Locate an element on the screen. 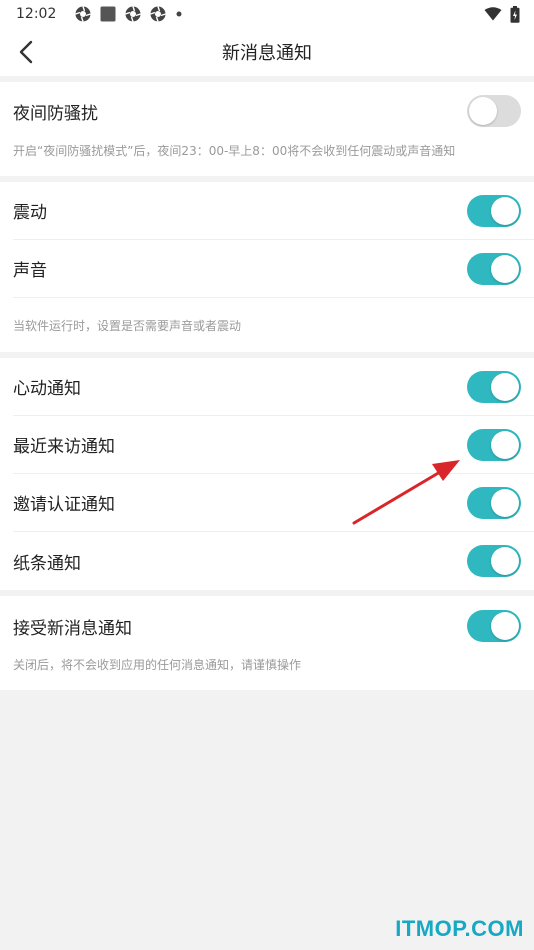  heartbeat-notify-label: 心动通知 is located at coordinates (47, 389).